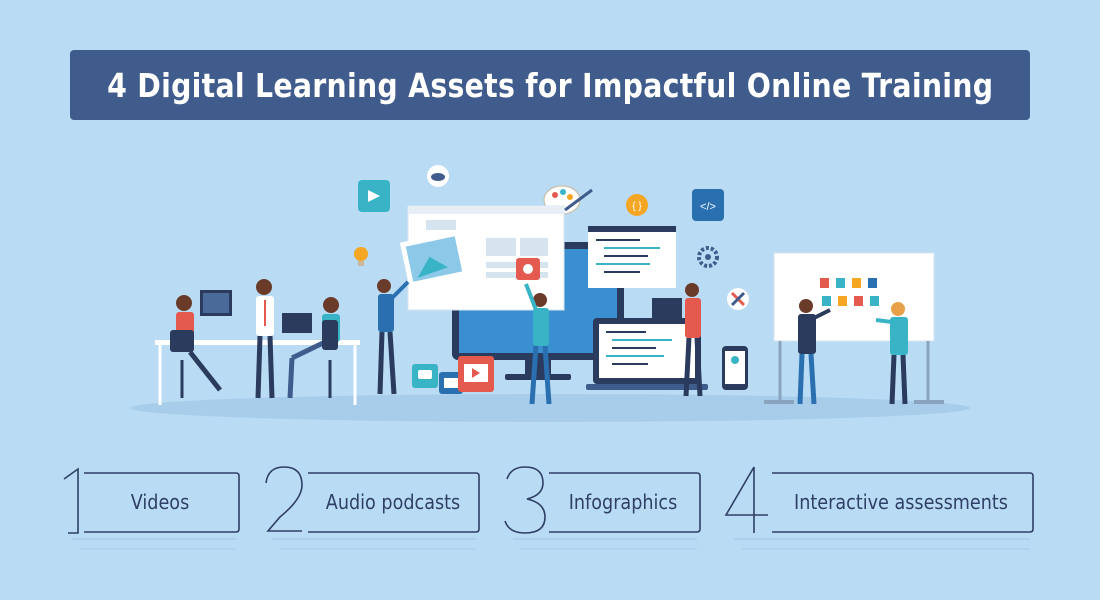  What do you see at coordinates (735, 368) in the screenshot?
I see `phone` at bounding box center [735, 368].